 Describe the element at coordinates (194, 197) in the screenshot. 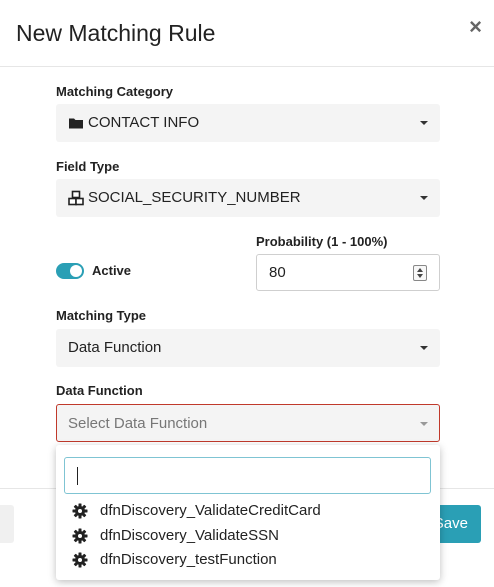

I see `field-type-value: SOCIAL_SECURITY_NUMBER` at that location.